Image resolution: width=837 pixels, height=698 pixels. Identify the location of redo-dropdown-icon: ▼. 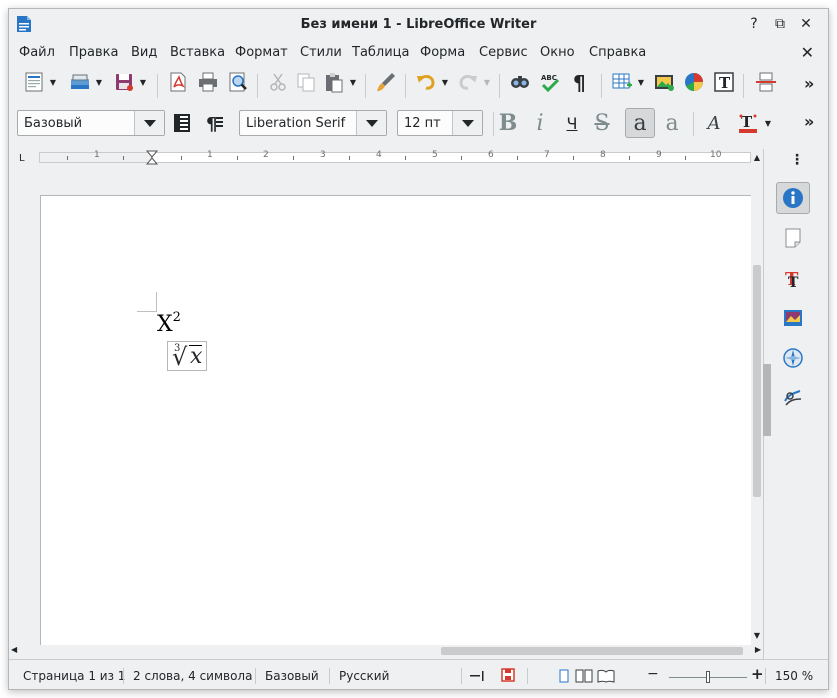
(487, 82).